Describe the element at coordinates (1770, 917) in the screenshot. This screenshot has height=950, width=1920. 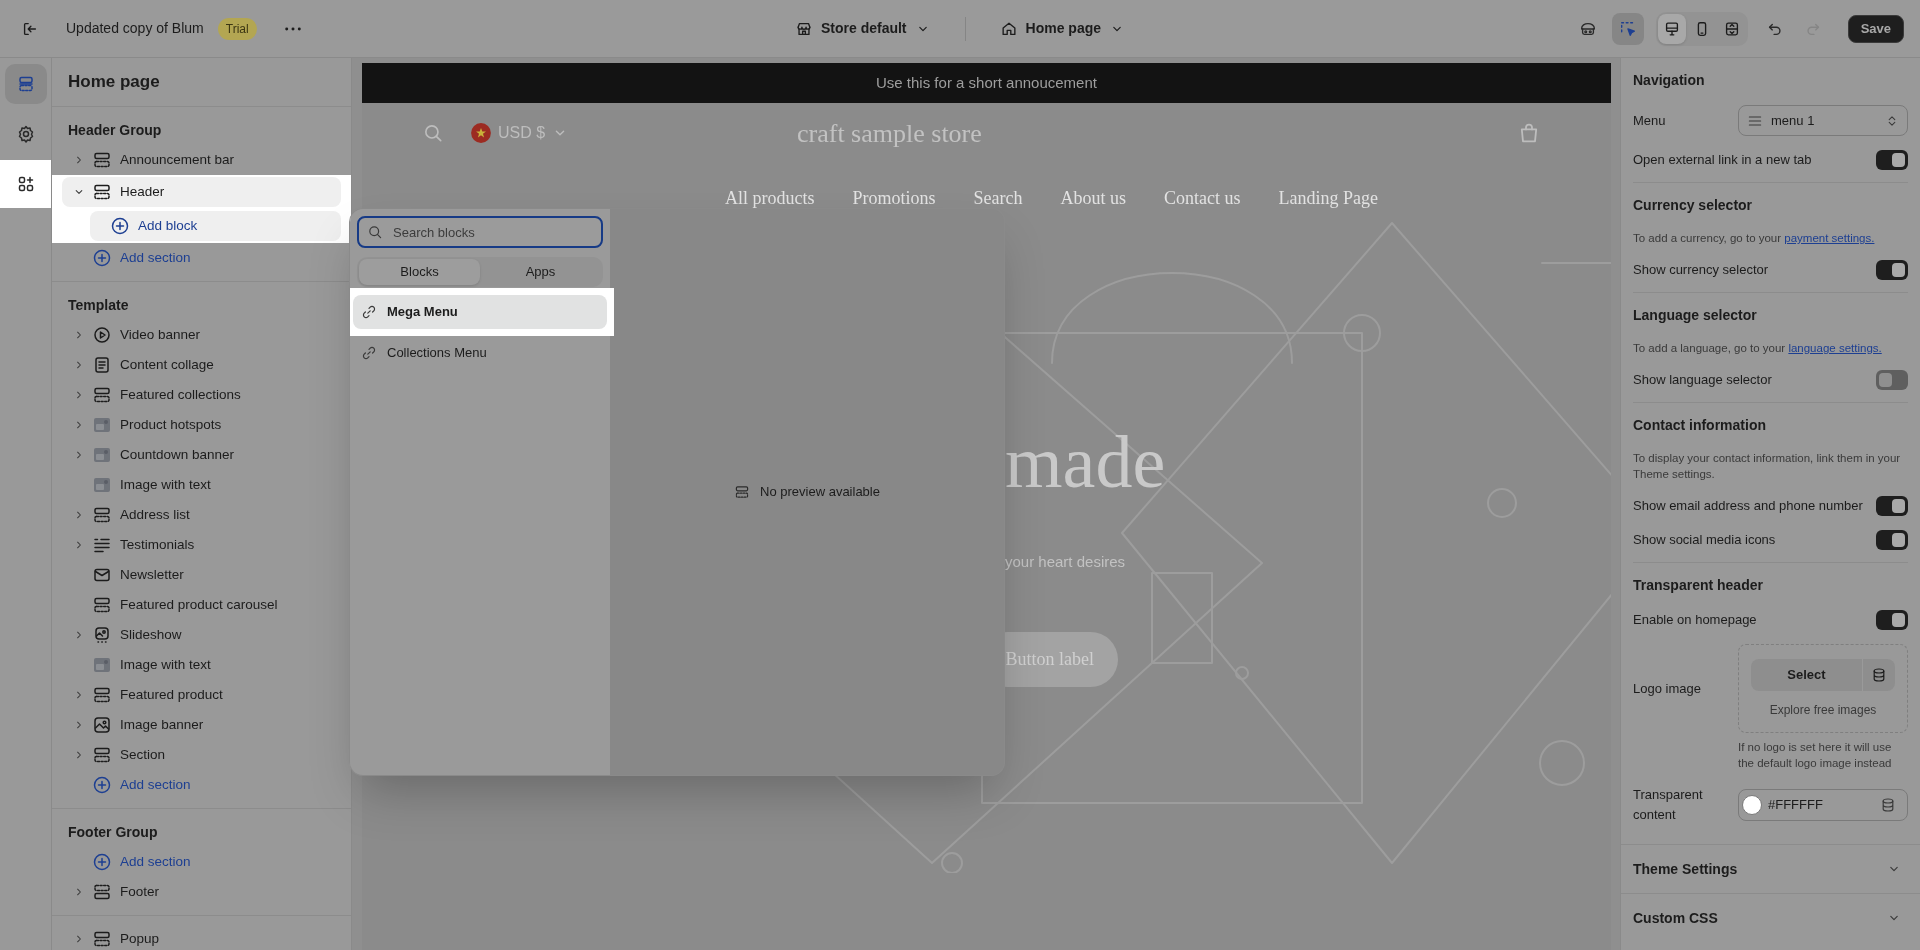
I see `collapsible-section: Custom CSS` at that location.